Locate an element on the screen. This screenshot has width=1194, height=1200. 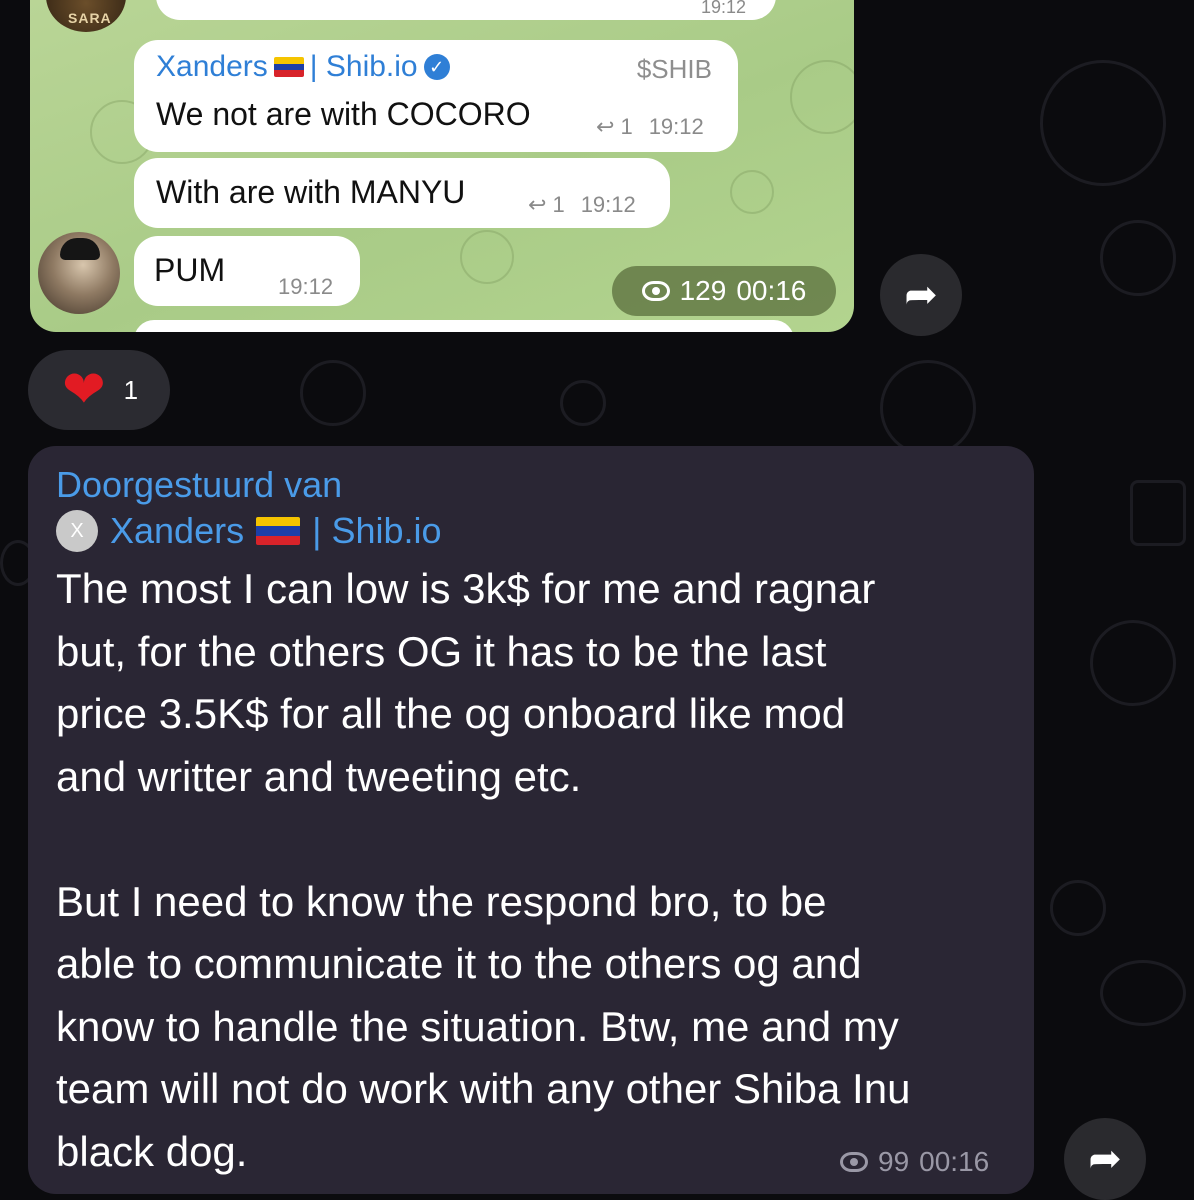
view-count: 99 is located at coordinates (894, 1161).